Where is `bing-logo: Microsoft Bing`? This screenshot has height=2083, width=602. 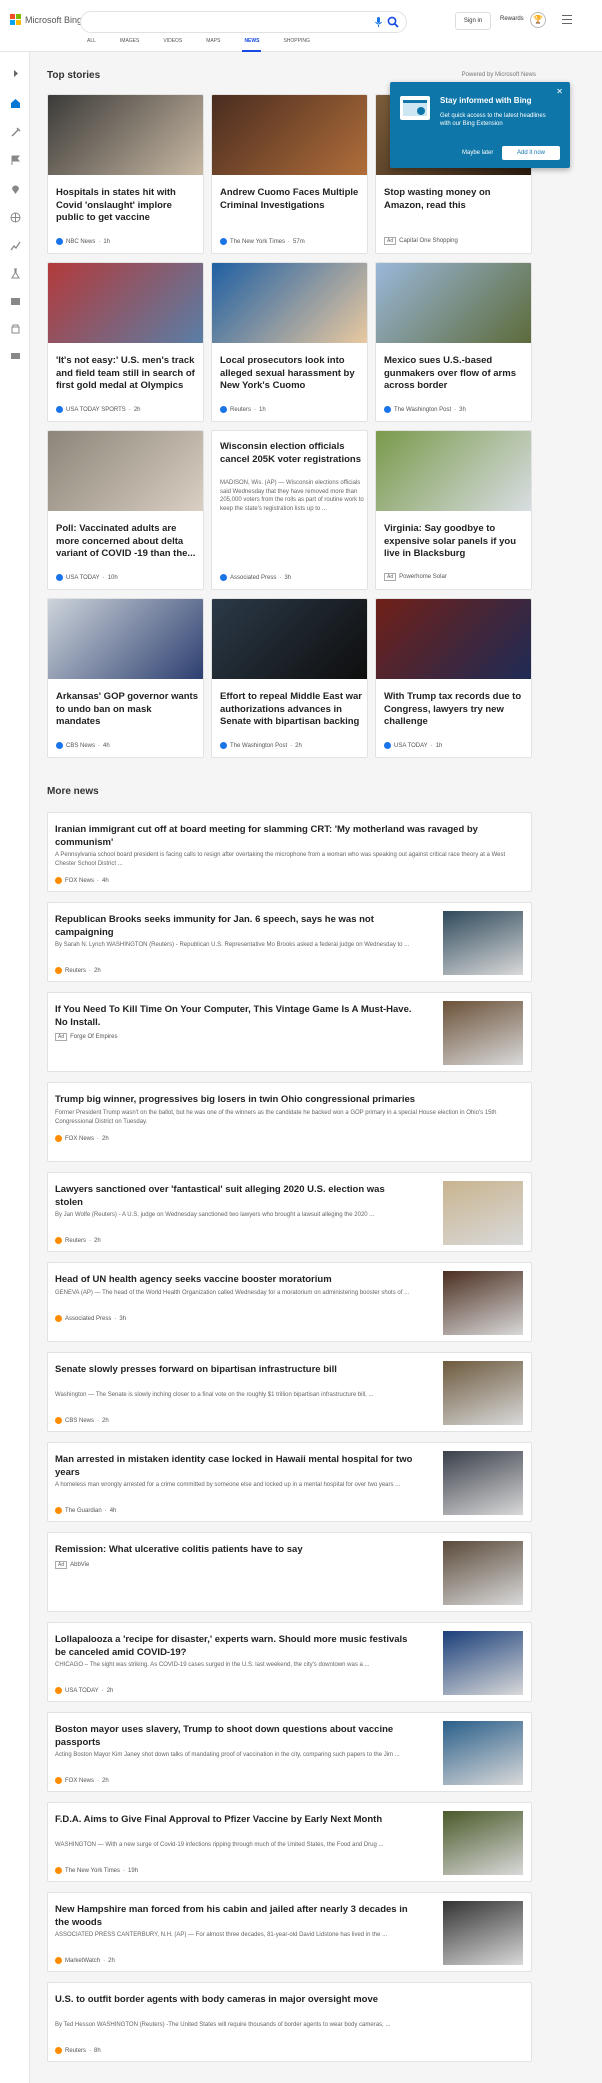
bing-logo: Microsoft Bing is located at coordinates (46, 19).